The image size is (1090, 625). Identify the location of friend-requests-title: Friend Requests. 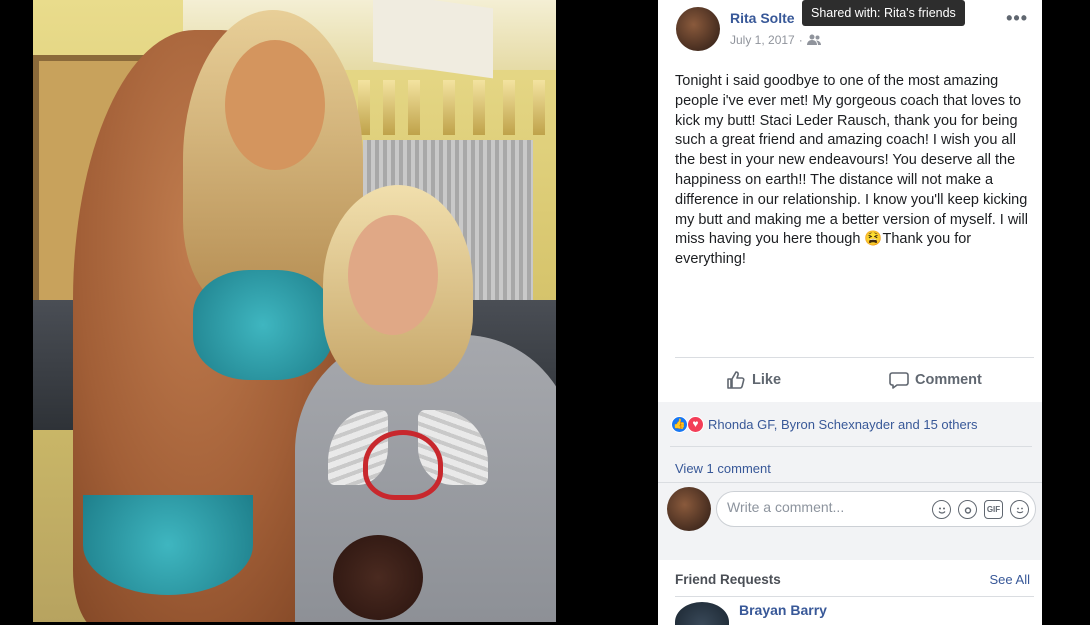
(728, 579).